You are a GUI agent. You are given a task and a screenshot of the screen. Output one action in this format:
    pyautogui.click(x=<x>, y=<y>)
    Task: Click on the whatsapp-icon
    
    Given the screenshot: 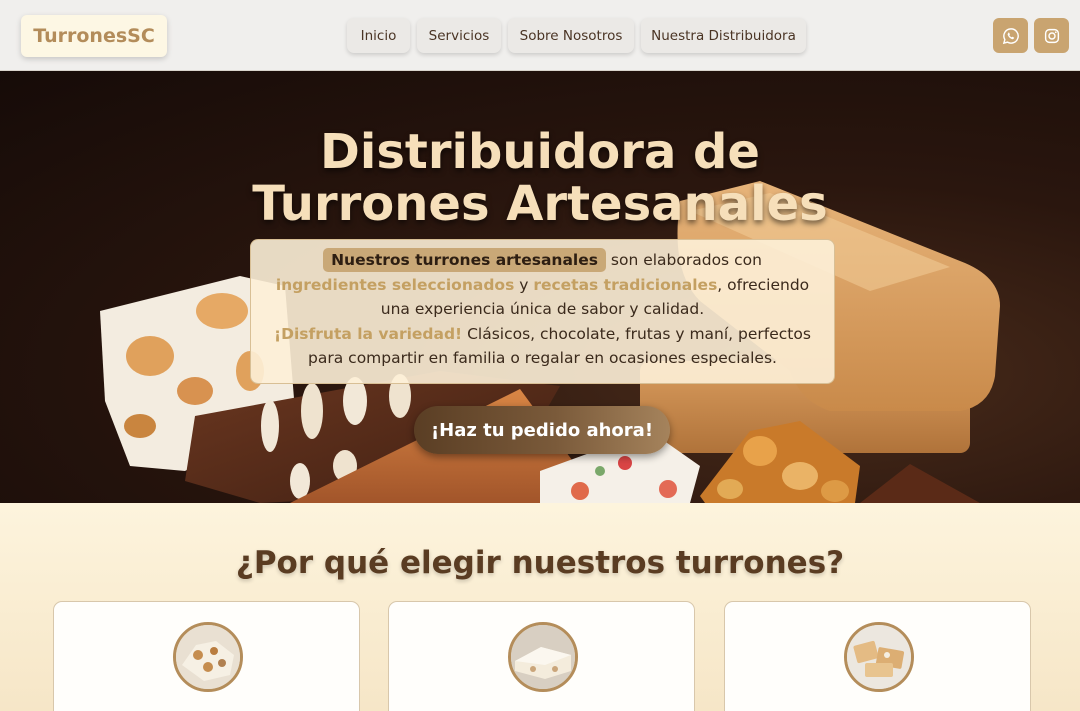 What is the action you would take?
    pyautogui.click(x=1010, y=35)
    